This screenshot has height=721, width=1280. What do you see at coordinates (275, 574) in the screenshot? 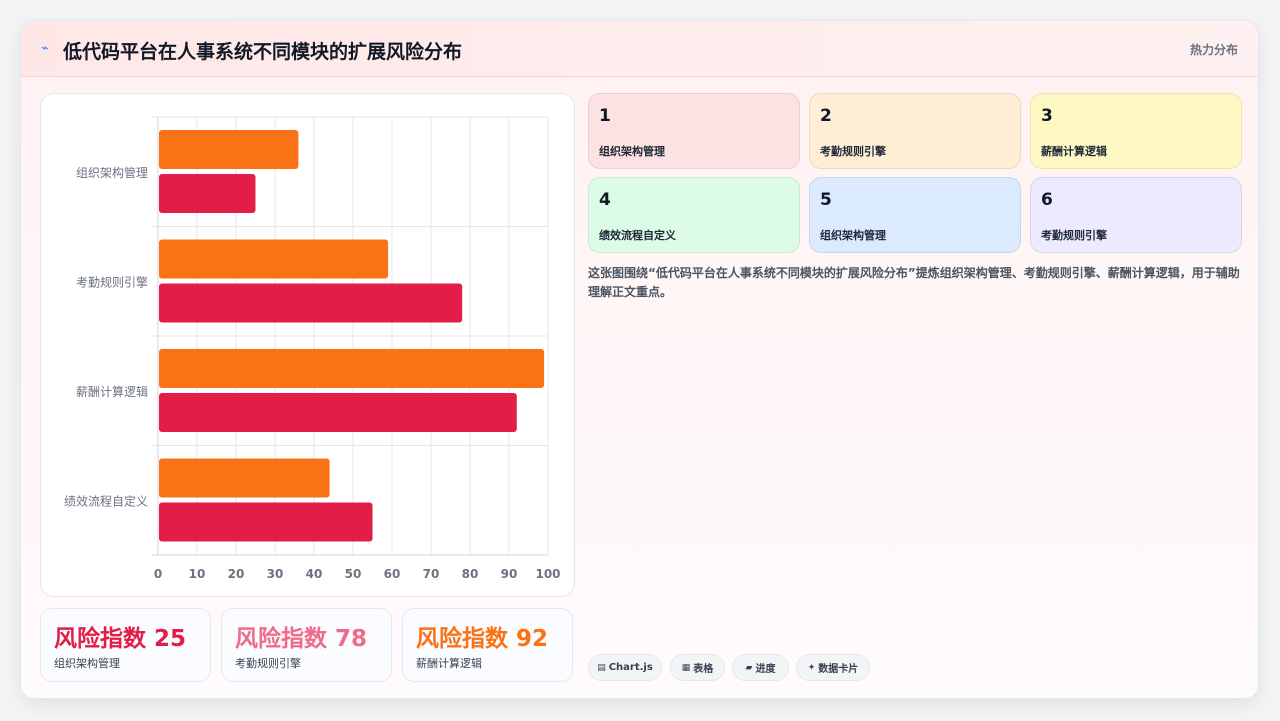
I see `x-tick-label: 30` at bounding box center [275, 574].